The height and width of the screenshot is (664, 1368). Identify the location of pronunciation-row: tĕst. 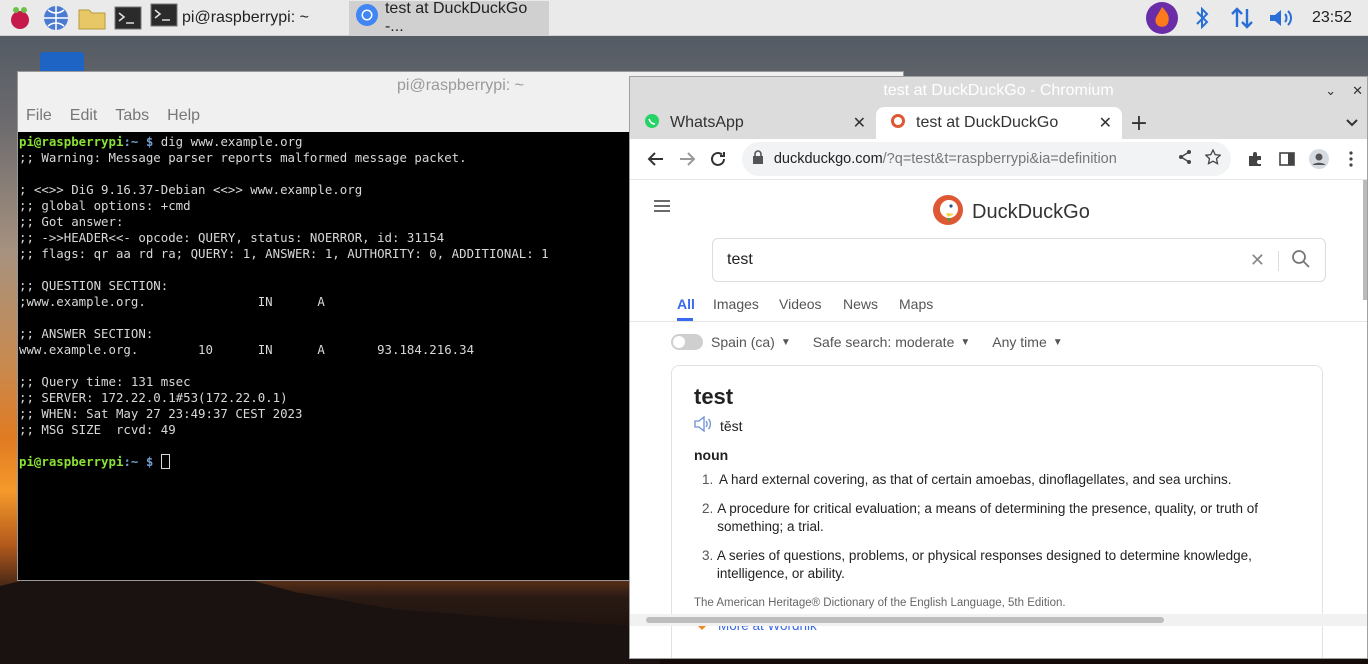
(997, 425).